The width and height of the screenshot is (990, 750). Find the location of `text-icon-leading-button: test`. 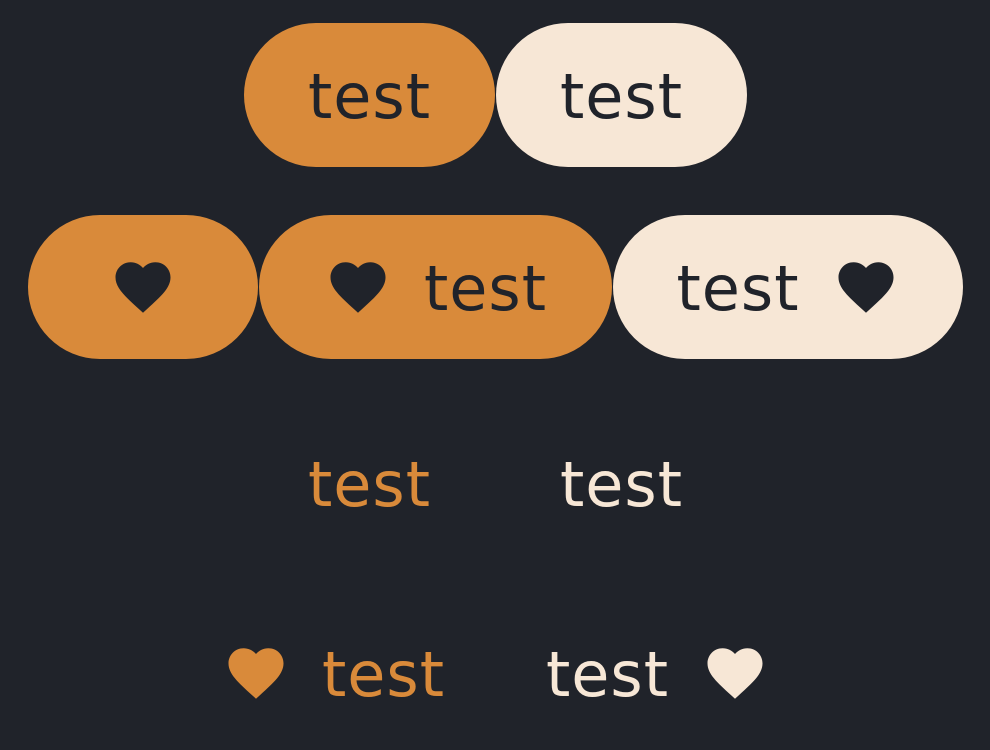

text-icon-leading-button: test is located at coordinates (333, 673).